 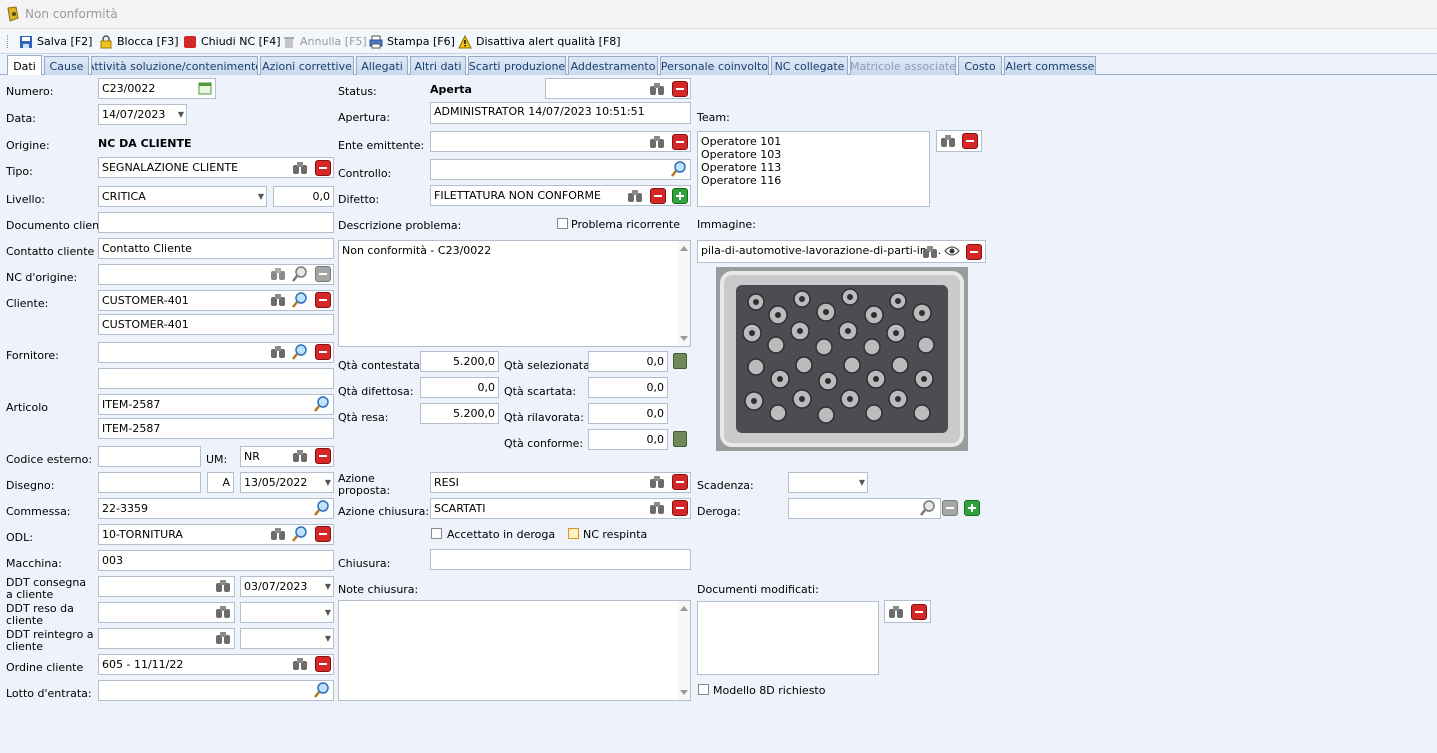 What do you see at coordinates (216, 222) in the screenshot?
I see `doc-cliente-field` at bounding box center [216, 222].